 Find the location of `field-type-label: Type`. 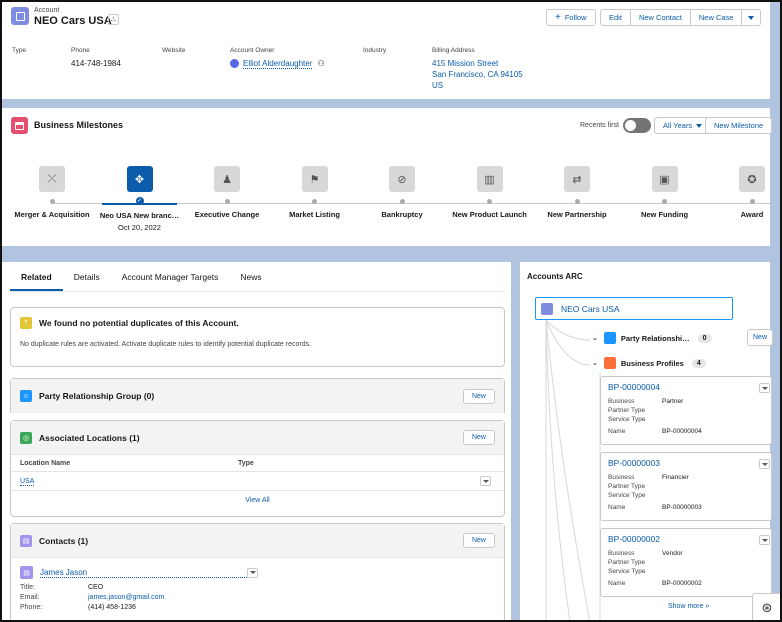

field-type-label: Type is located at coordinates (19, 50).